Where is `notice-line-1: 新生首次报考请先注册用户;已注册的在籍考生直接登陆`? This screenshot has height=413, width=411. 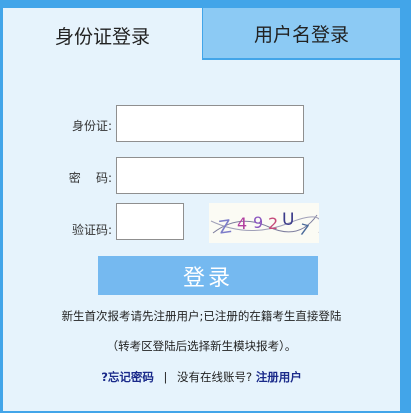
notice-line-1: 新生首次报考请先注册用户;已注册的在籍考生直接登陆 is located at coordinates (201, 316).